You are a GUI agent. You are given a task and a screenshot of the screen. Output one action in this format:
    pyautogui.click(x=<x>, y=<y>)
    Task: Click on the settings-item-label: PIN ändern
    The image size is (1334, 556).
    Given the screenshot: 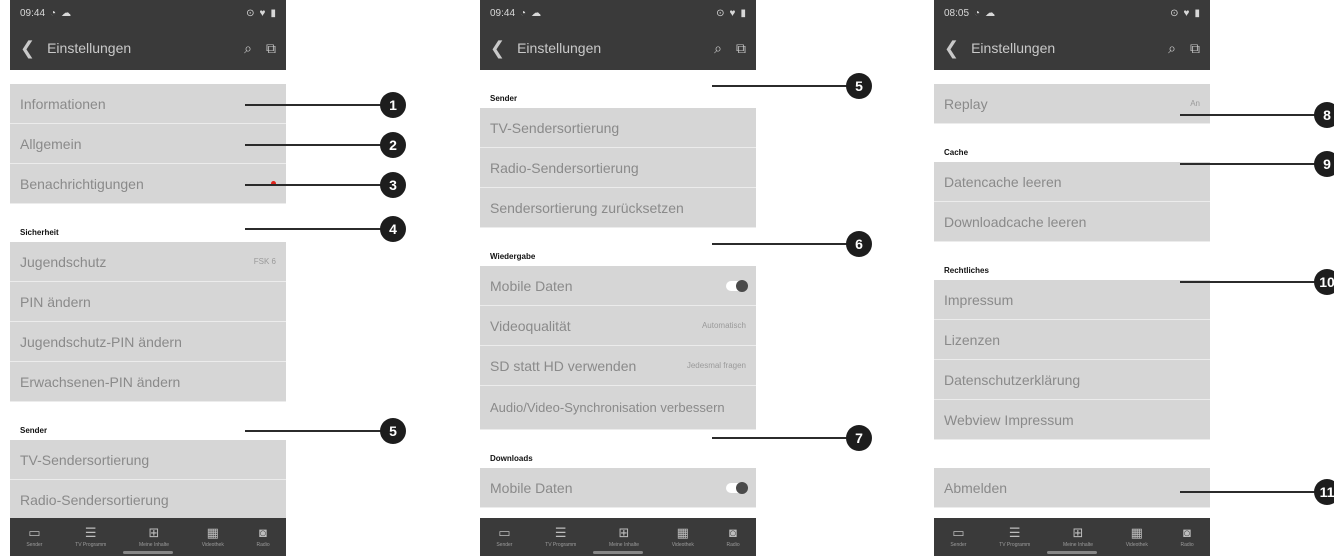 What is the action you would take?
    pyautogui.click(x=55, y=301)
    